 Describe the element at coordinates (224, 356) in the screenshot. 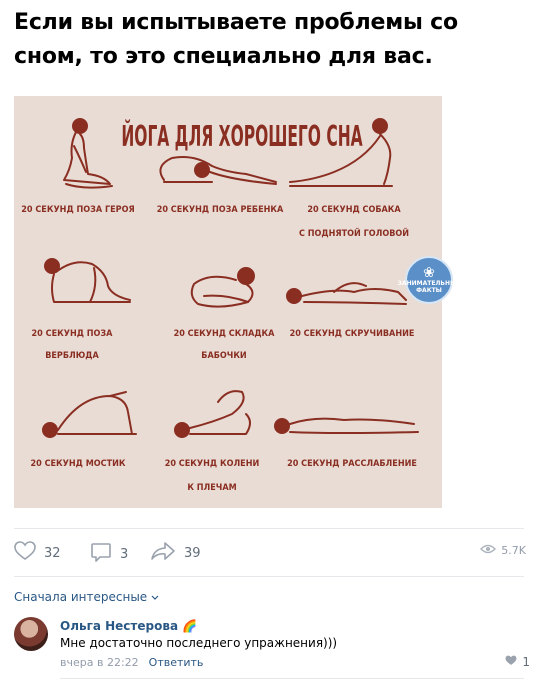

I see `caption-butterfly-2: БАБОЧКИ` at that location.